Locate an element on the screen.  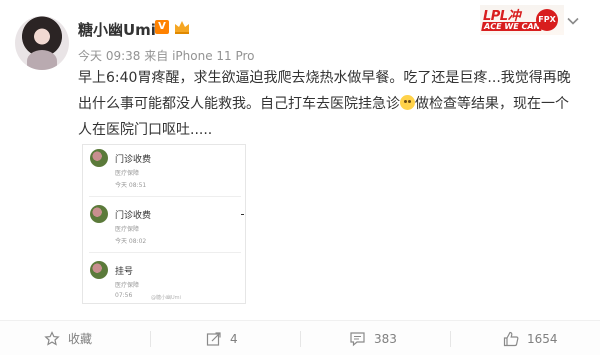
list-item: 门诊收费 医疗保障 今天 08:02 is located at coordinates (165, 227).